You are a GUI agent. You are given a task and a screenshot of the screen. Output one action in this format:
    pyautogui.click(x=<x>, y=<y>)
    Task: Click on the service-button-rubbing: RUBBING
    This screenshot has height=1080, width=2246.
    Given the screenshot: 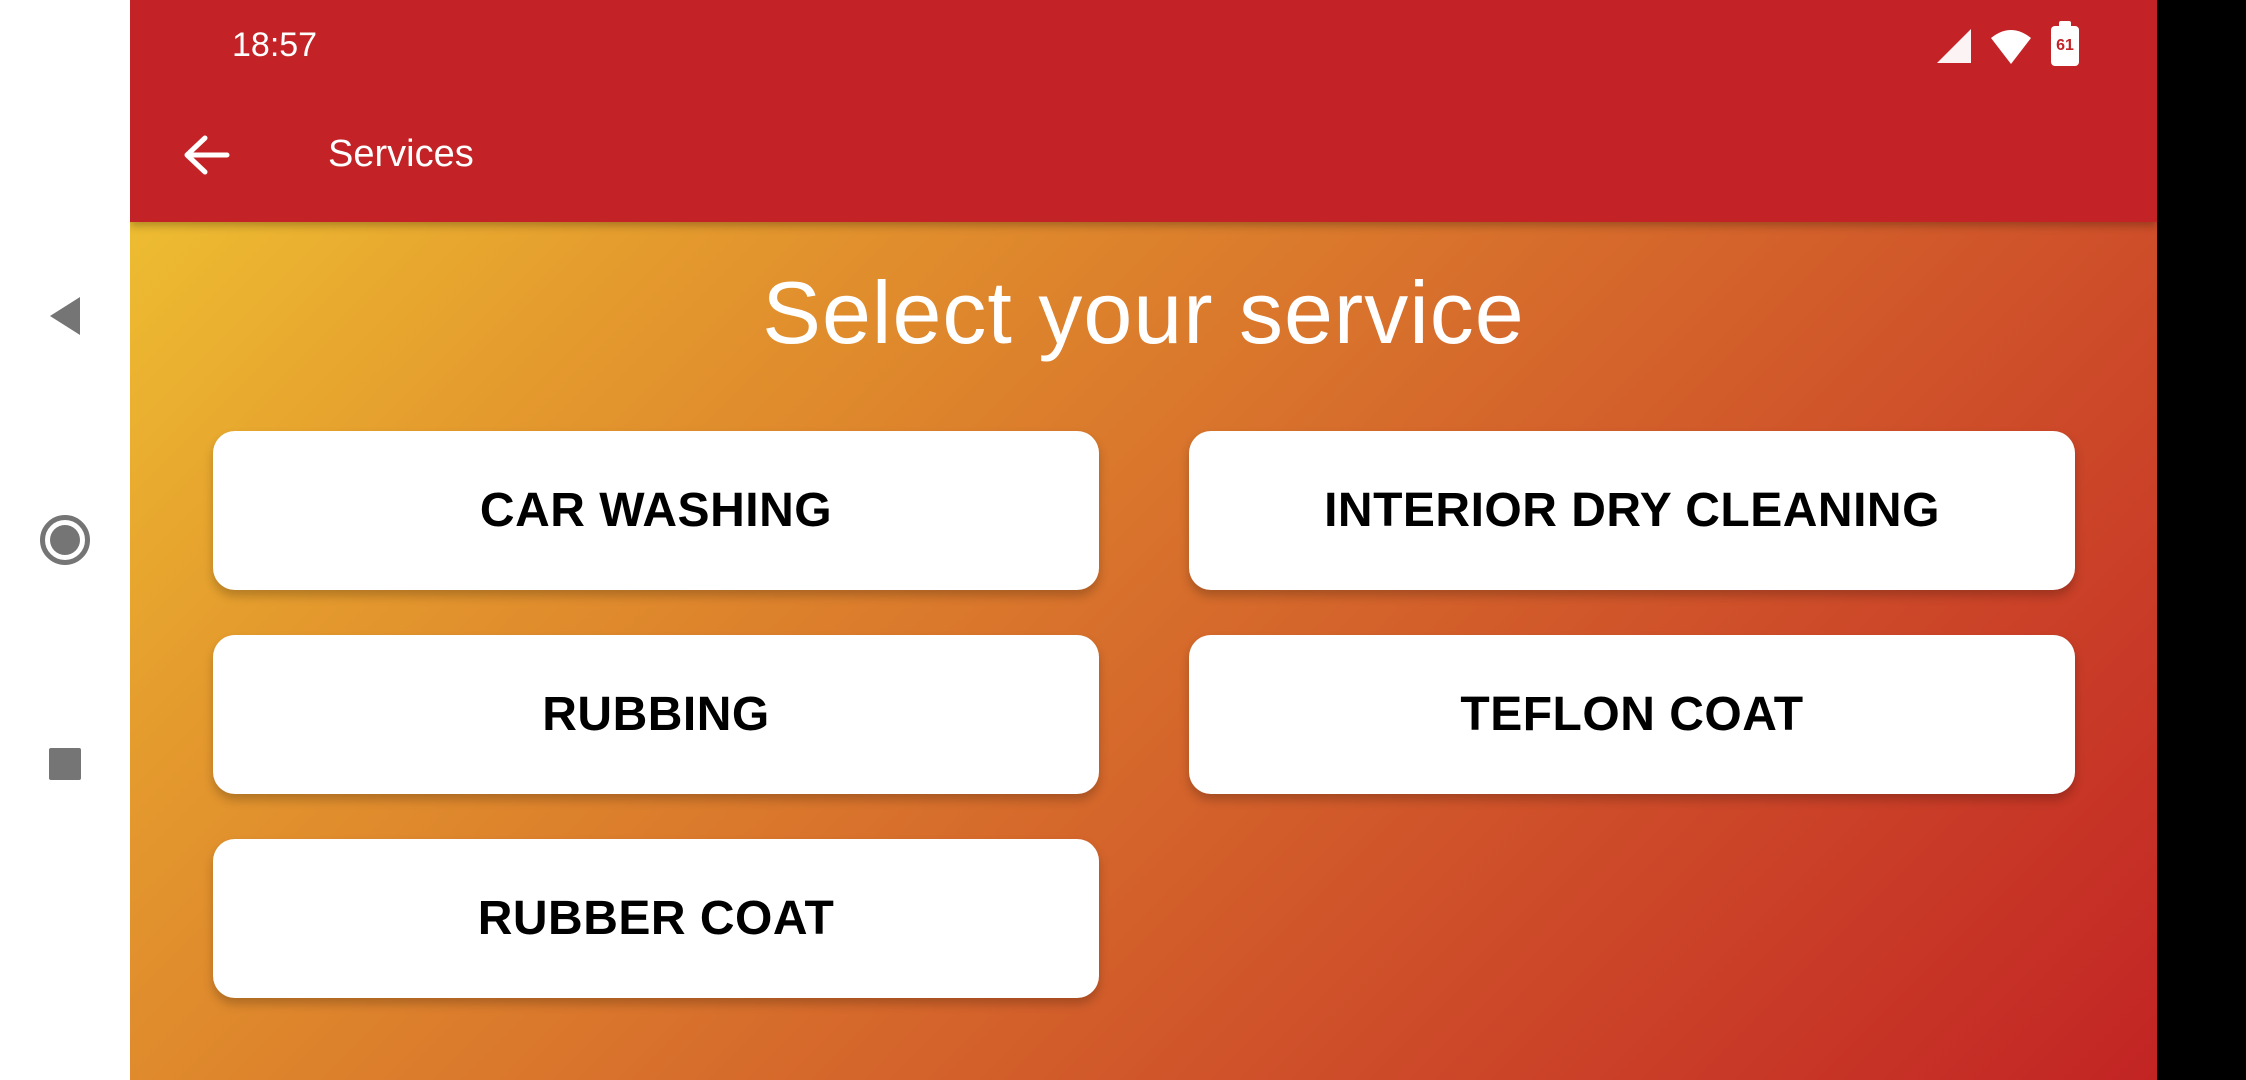 What is the action you would take?
    pyautogui.click(x=656, y=714)
    